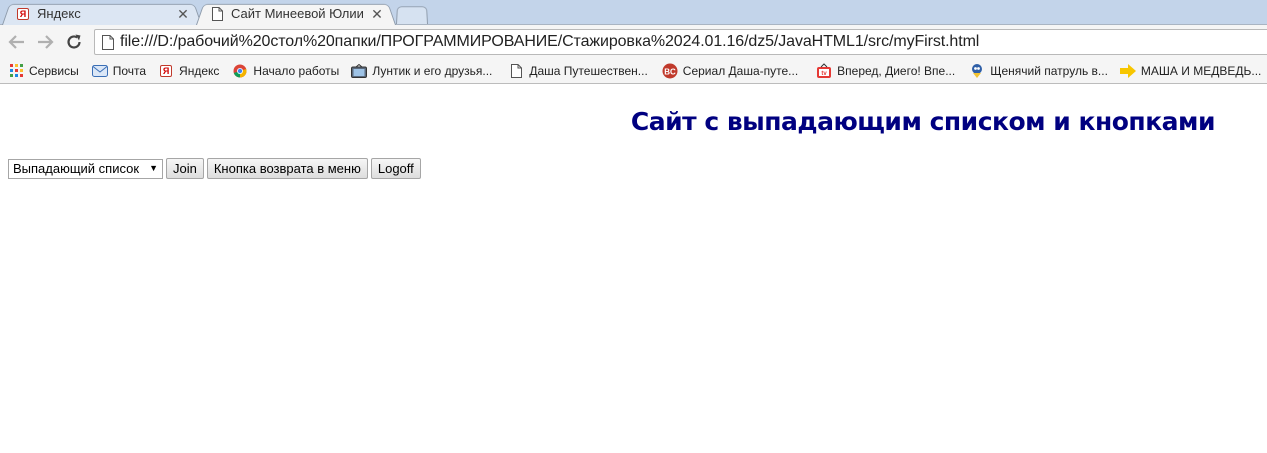 The image size is (1267, 453). I want to click on tab-active-page: Сайт Минеевой Юлии ✕, so click(296, 14).